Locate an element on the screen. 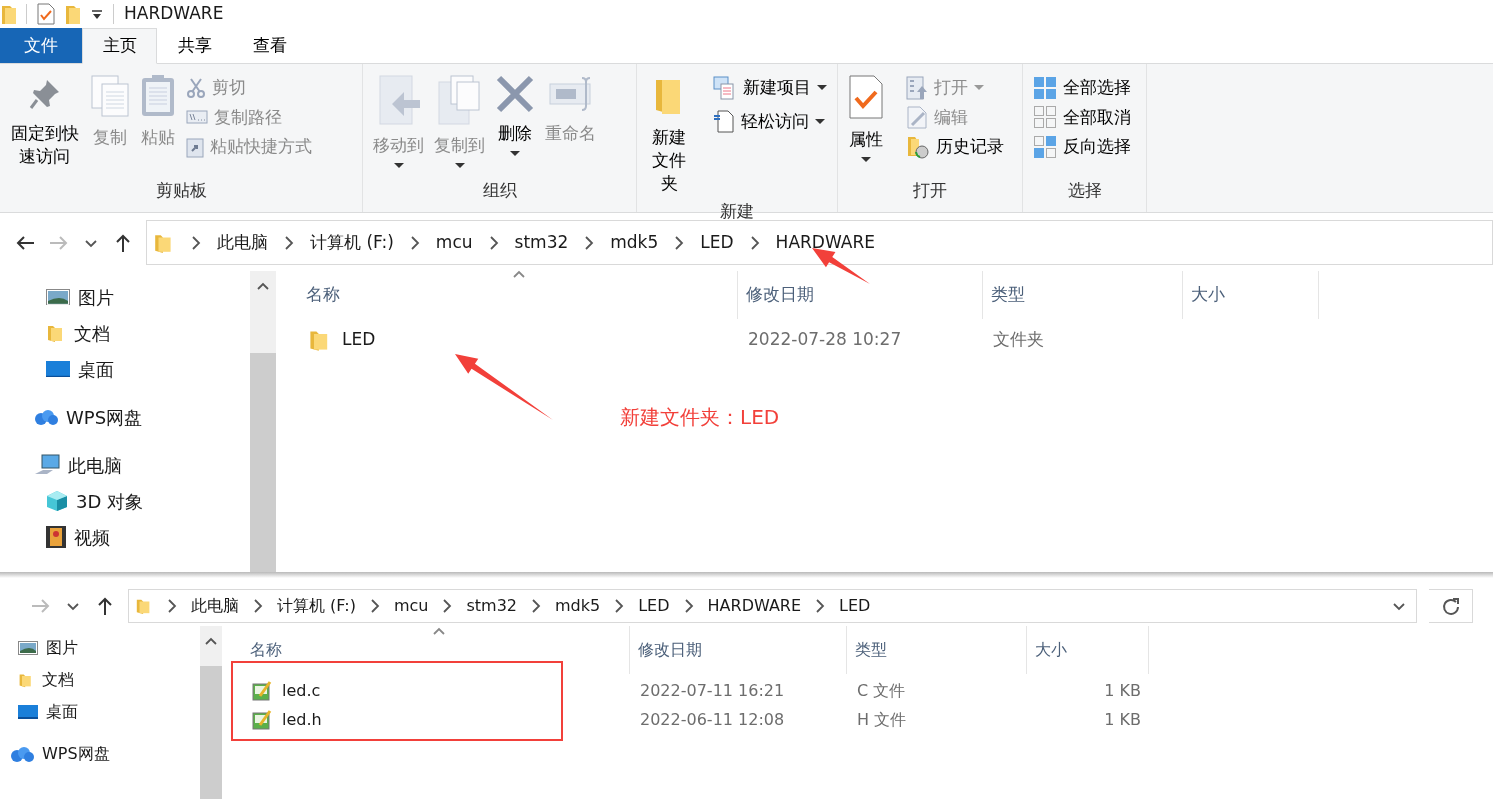  address-bar: 此电脑 计算机 (F:) mcu stm32 mdk5 LED HARDWARE is located at coordinates (819, 242).